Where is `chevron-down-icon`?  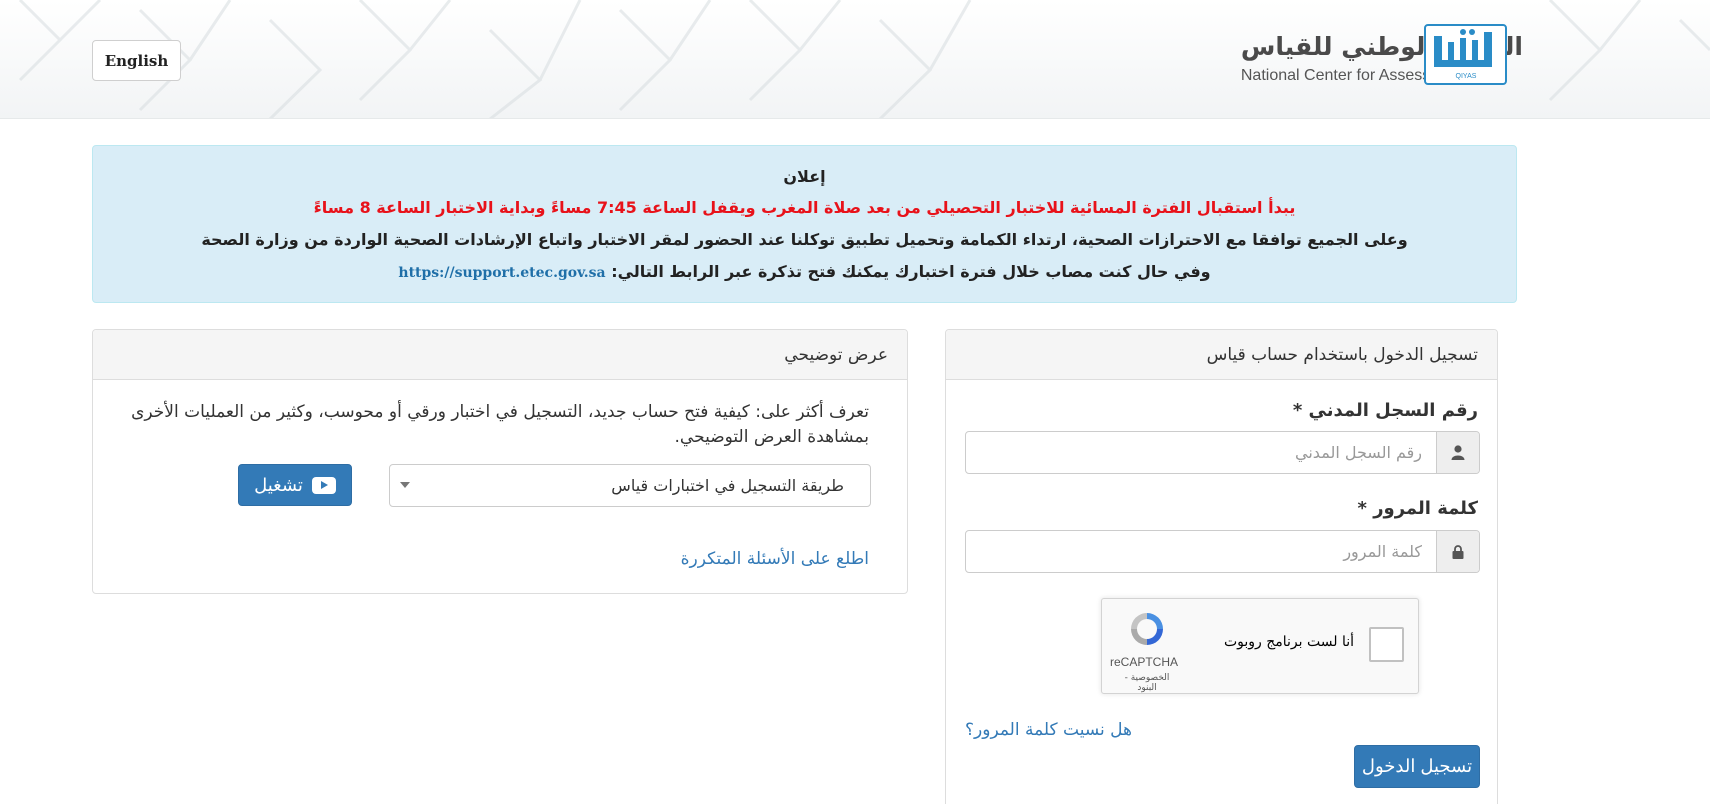
chevron-down-icon is located at coordinates (405, 485).